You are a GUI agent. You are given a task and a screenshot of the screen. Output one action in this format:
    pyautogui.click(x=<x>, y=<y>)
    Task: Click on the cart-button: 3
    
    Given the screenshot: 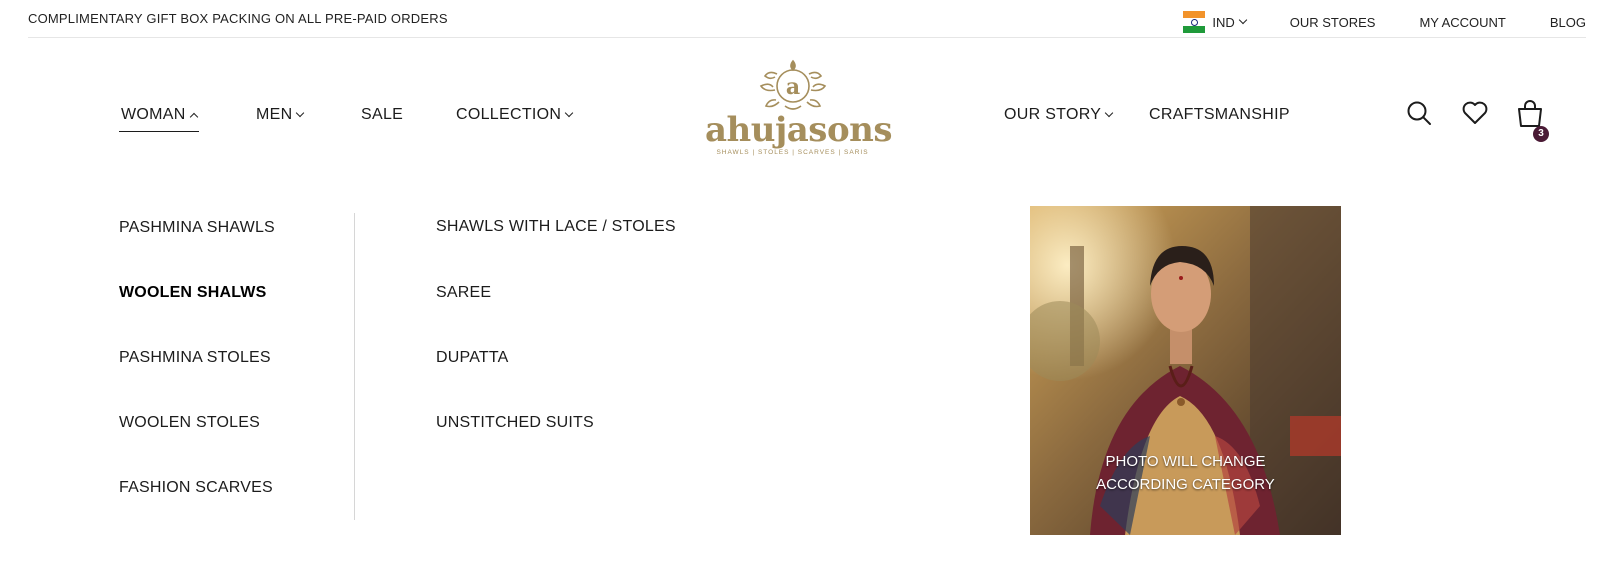 What is the action you would take?
    pyautogui.click(x=1532, y=120)
    